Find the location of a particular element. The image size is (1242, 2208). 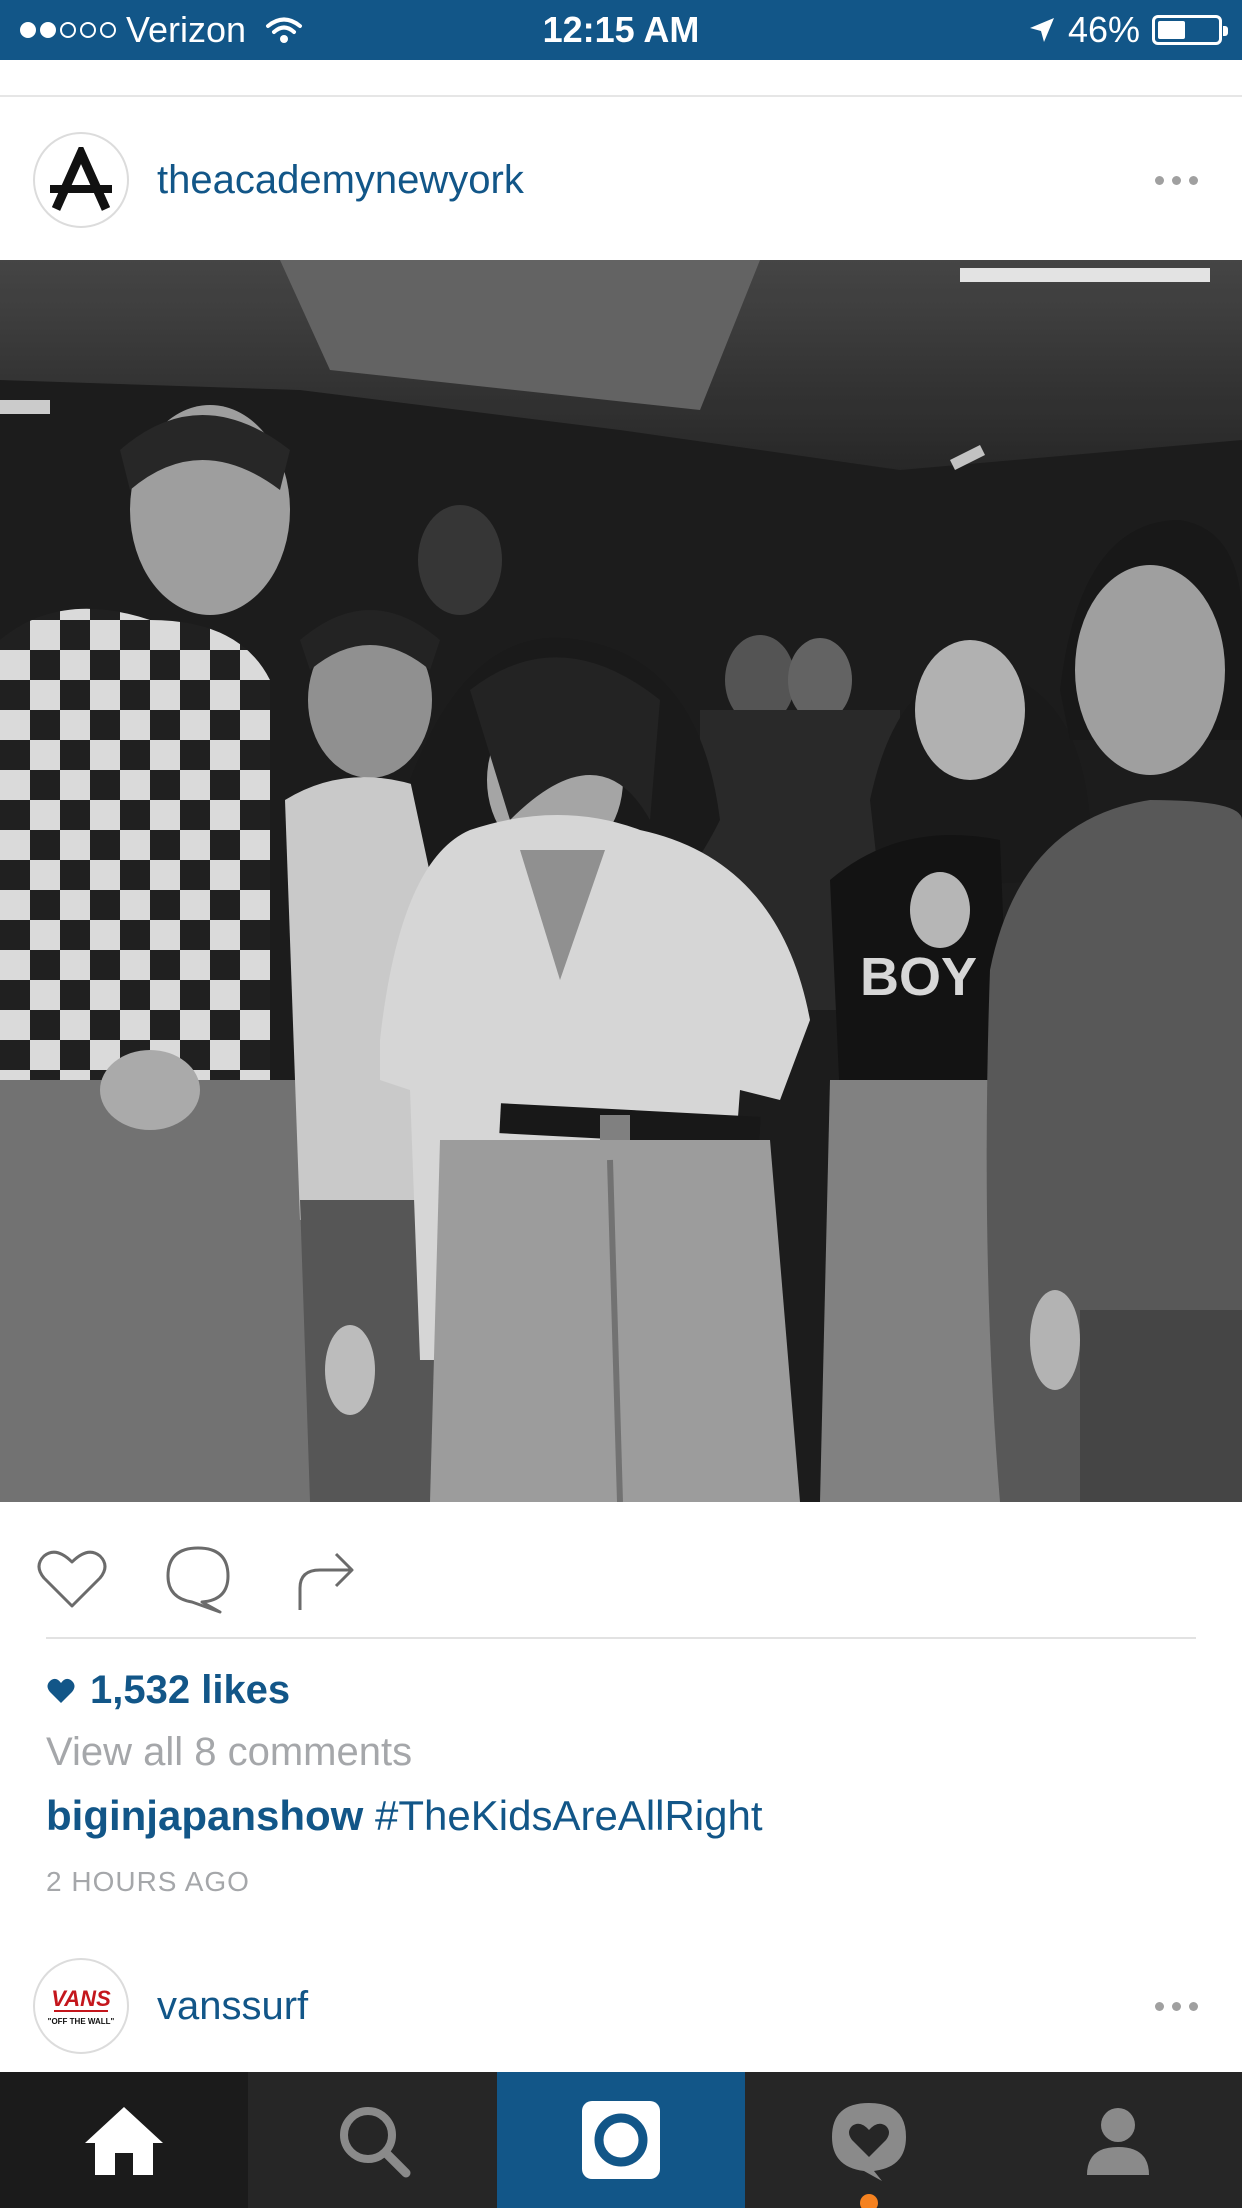

post-caption: biginjapanshow #TheKidsAreAllRight is located at coordinates (404, 1816).